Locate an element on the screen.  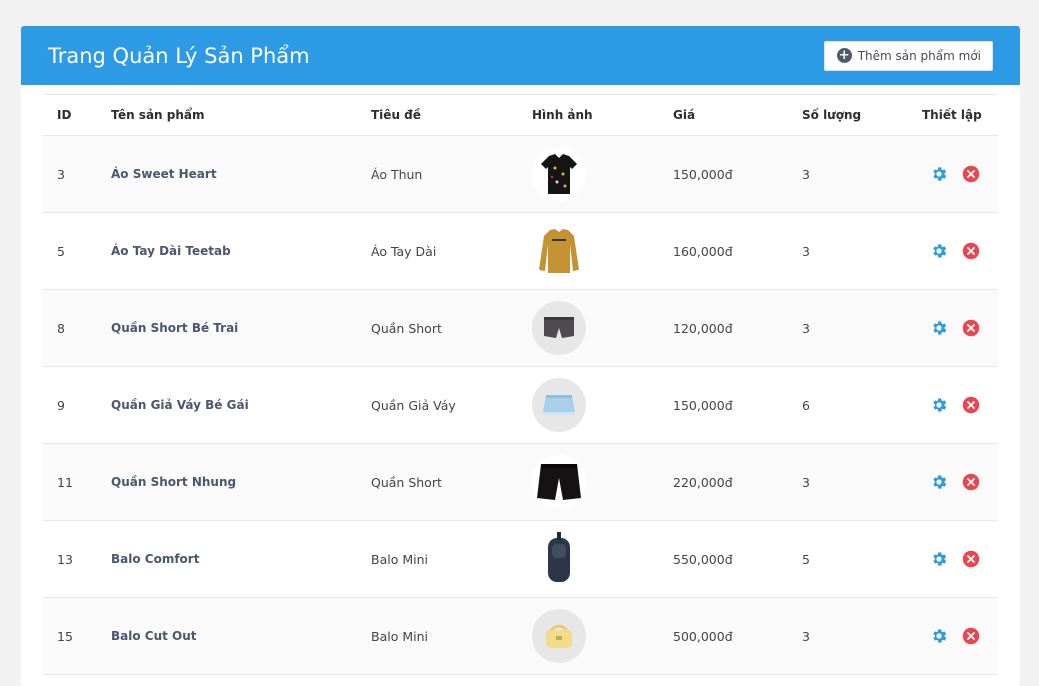
cell-product-name: Balo Cut Out is located at coordinates (227, 636).